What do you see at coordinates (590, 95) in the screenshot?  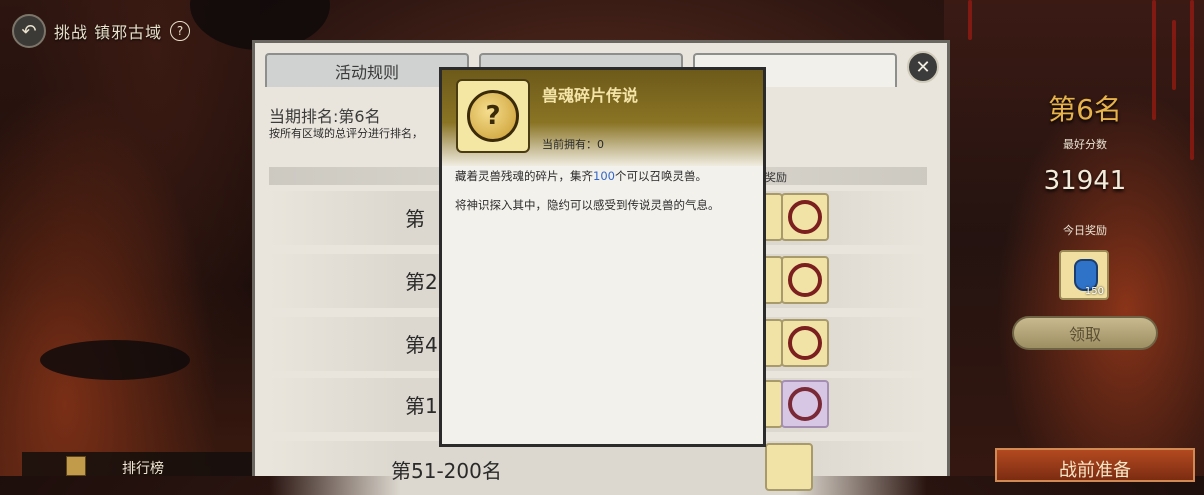 I see `item-name: 兽魂碎片传说` at bounding box center [590, 95].